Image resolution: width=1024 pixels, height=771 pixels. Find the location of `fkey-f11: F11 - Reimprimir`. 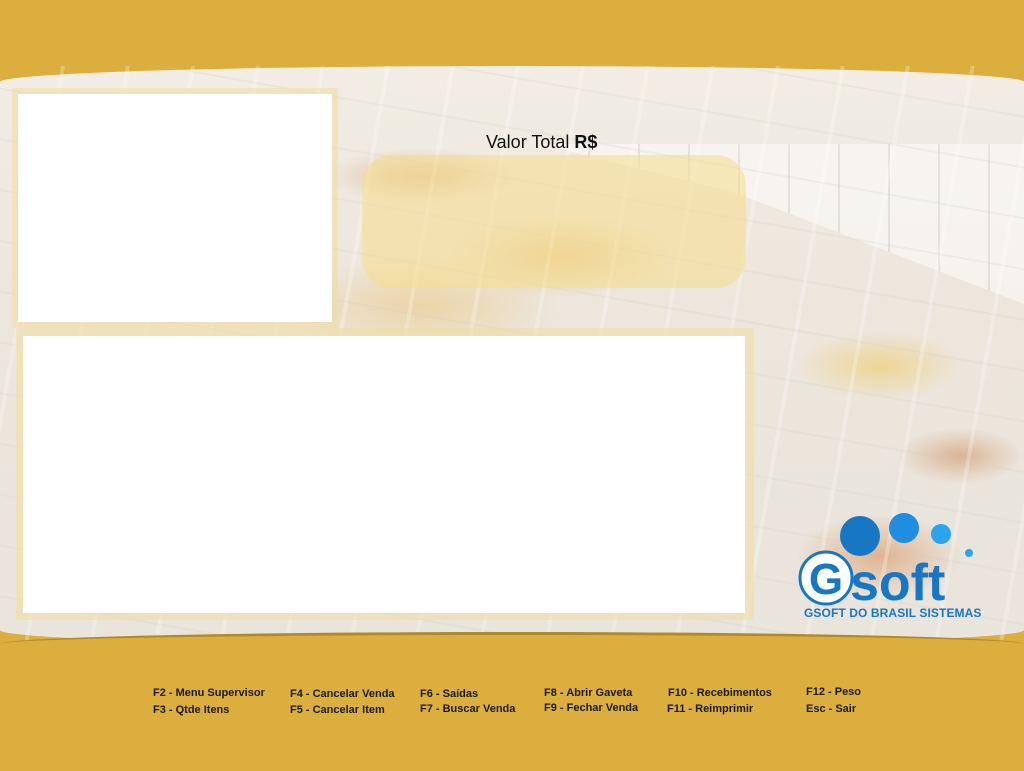

fkey-f11: F11 - Reimprimir is located at coordinates (710, 709).